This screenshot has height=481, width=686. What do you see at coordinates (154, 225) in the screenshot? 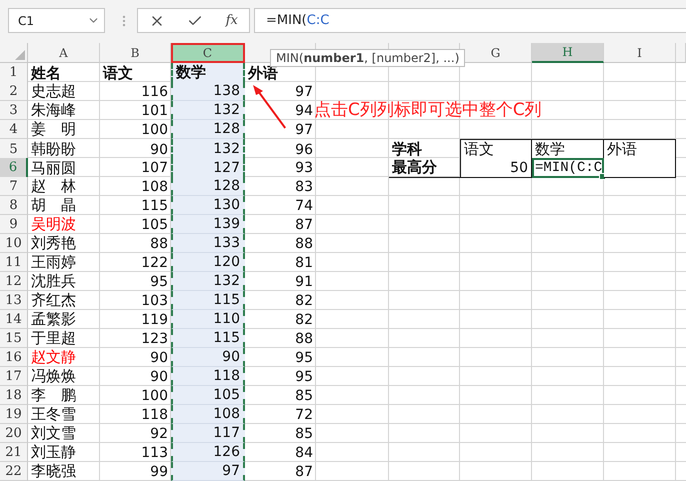
I see `table-cell-text: 105` at bounding box center [154, 225].